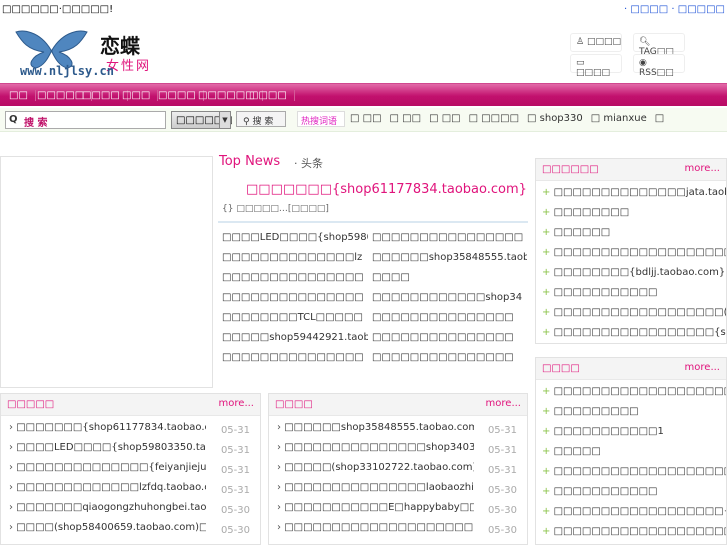 This screenshot has width=727, height=546. What do you see at coordinates (640, 332) in the screenshot?
I see `list-item-title: □□□□□□□□□□□□□□□□□{shop3697710` at bounding box center [640, 332].